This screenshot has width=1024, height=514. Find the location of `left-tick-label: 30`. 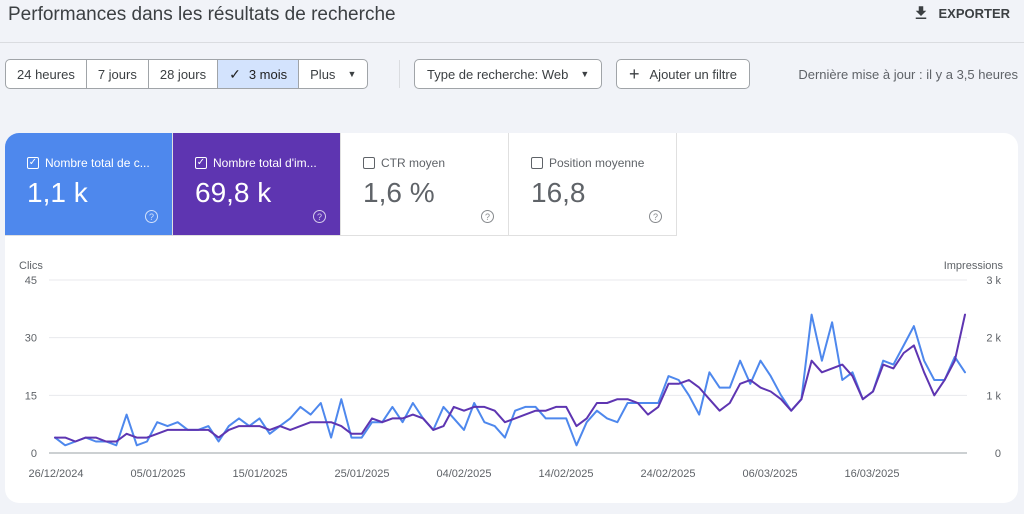

left-tick-label: 30 is located at coordinates (31, 339).